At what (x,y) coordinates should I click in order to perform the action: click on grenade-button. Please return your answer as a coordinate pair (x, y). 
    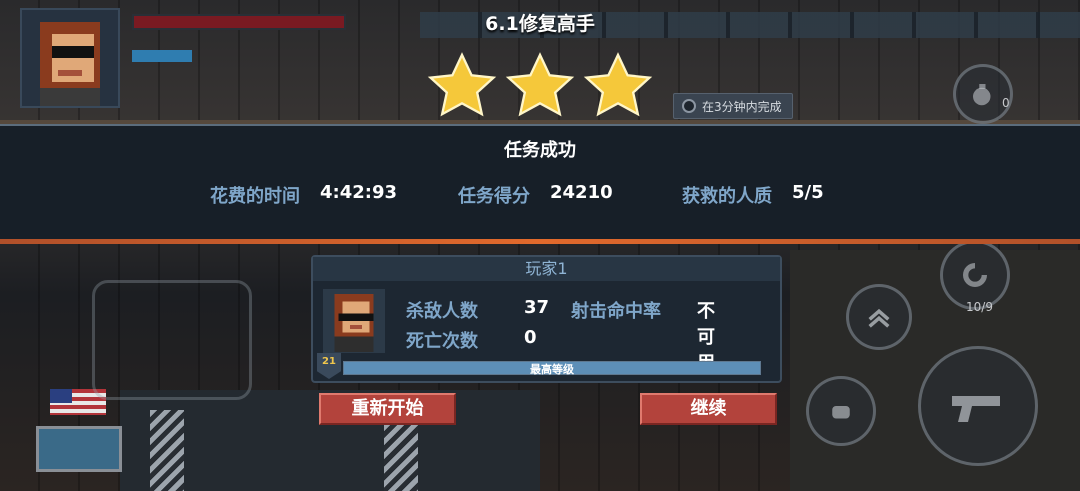
    Looking at the image, I should click on (983, 94).